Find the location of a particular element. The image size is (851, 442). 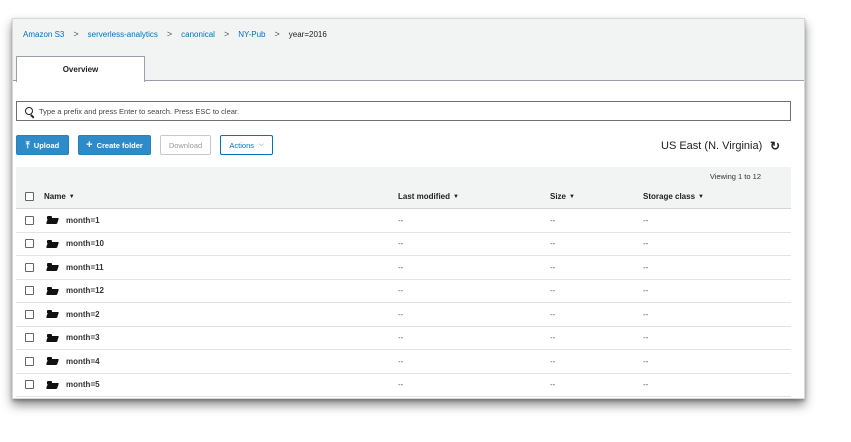

table-row: month=12 -- -- -- is located at coordinates (403, 291).